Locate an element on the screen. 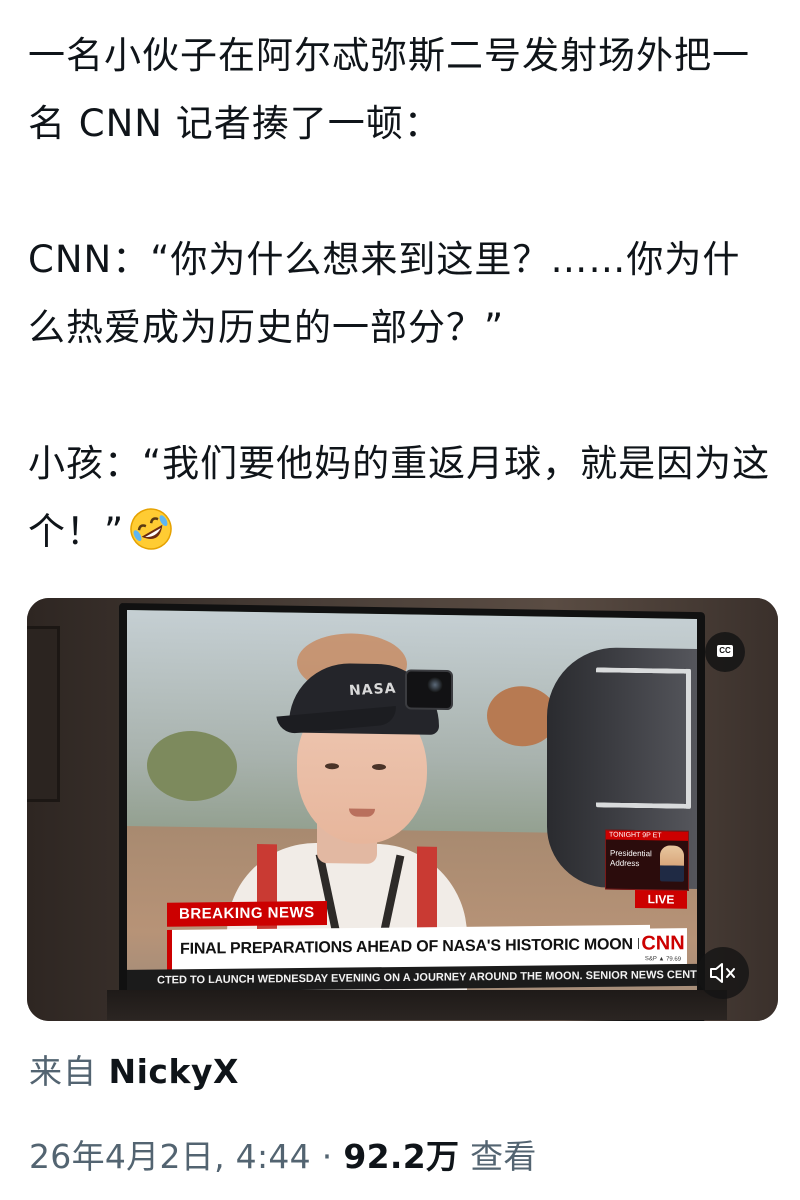  source-prefix: 来自 is located at coordinates (63, 1071).